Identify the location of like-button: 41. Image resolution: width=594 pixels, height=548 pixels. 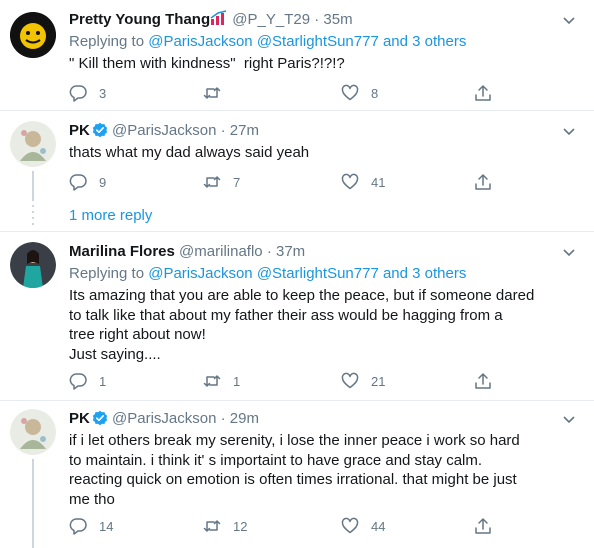
(363, 182).